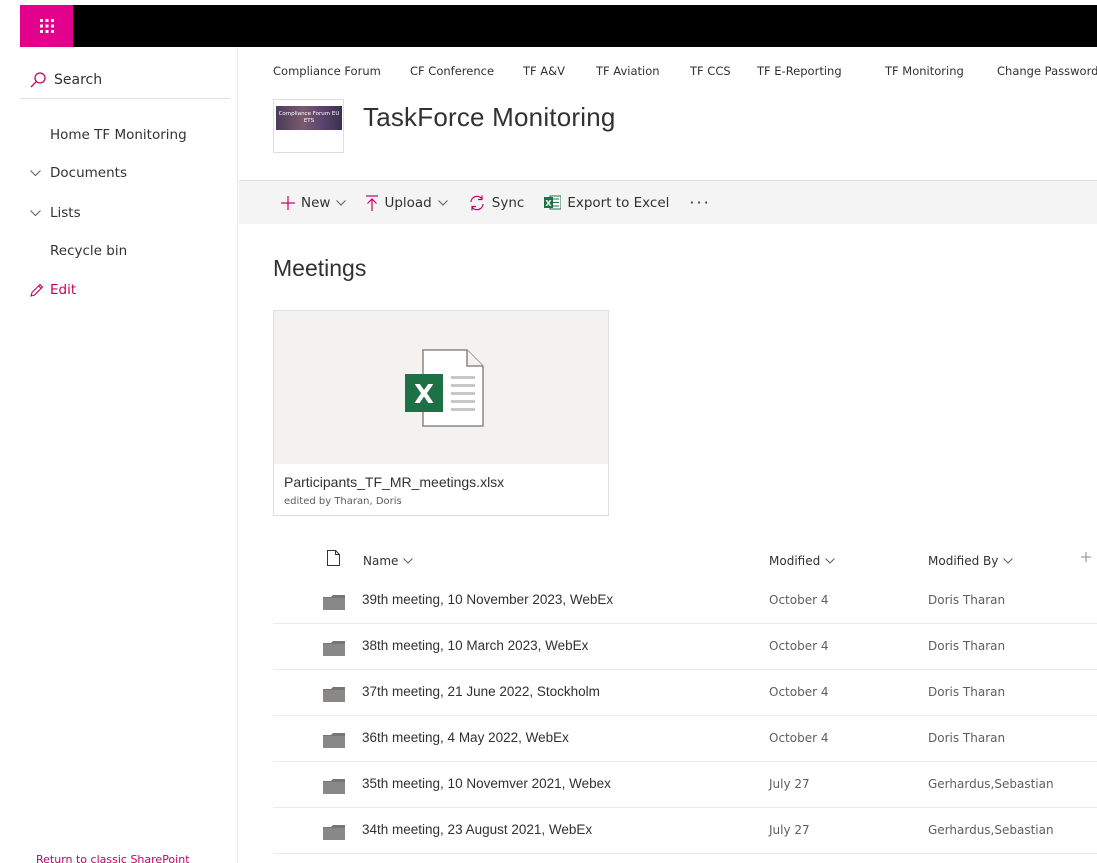 The height and width of the screenshot is (863, 1097). I want to click on return-to-classic-link: Return to classic SharePoint, so click(113, 858).